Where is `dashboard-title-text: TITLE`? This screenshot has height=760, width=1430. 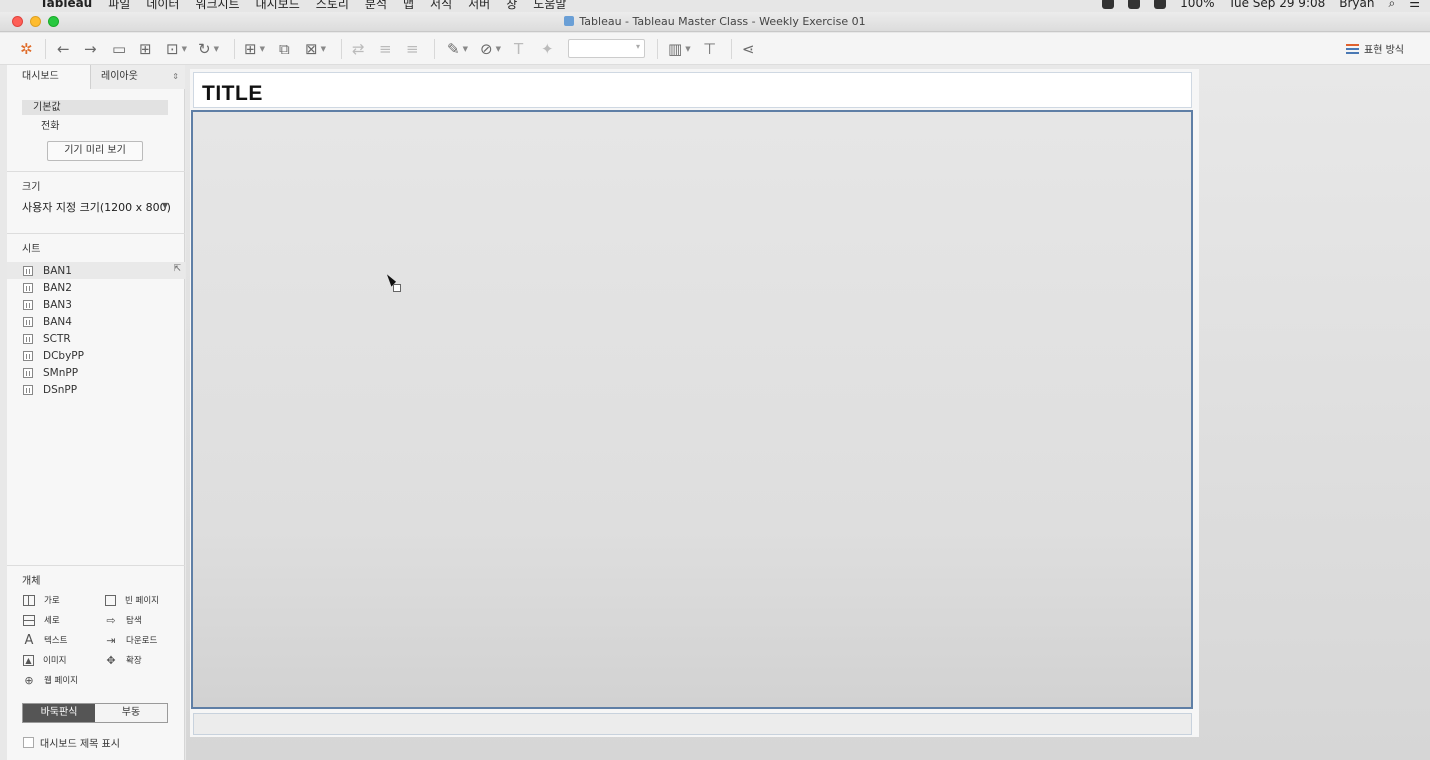 dashboard-title-text: TITLE is located at coordinates (232, 94).